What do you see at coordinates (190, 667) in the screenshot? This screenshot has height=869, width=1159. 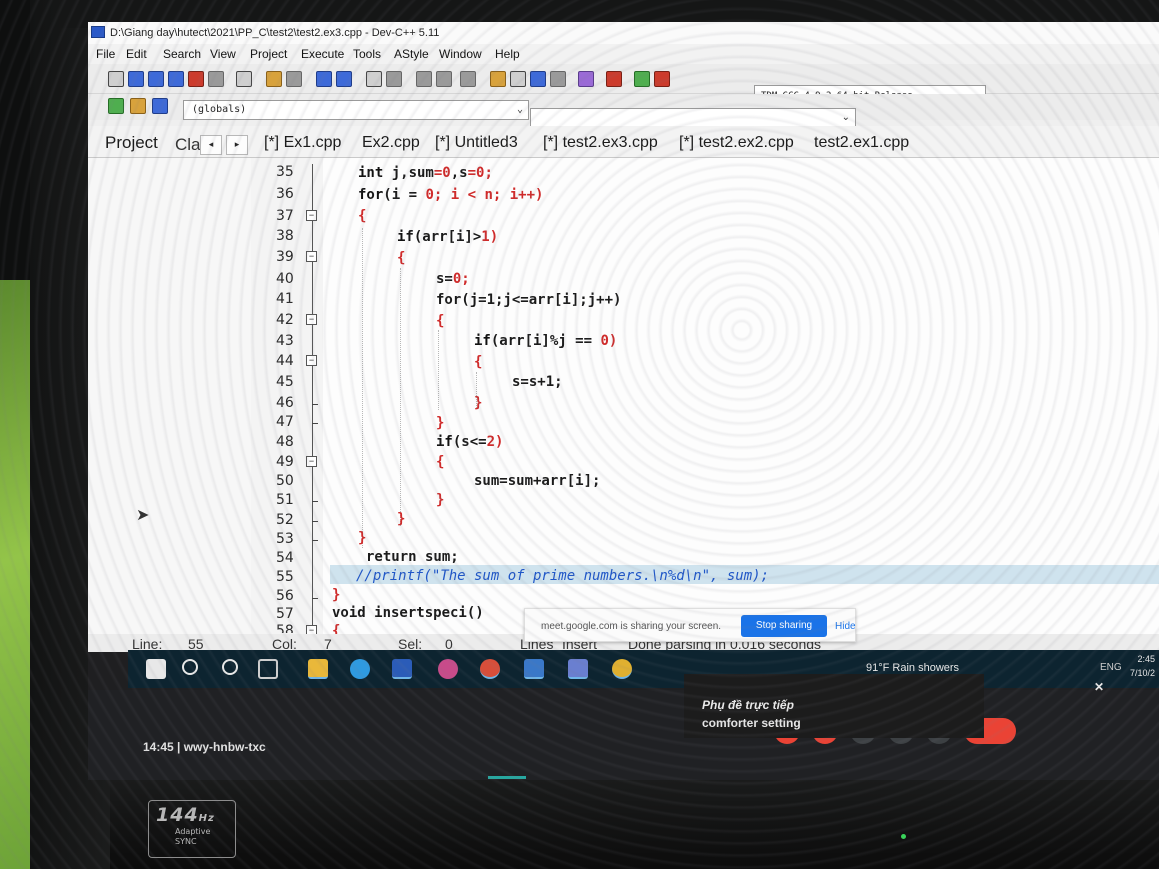 I see `search-icon` at bounding box center [190, 667].